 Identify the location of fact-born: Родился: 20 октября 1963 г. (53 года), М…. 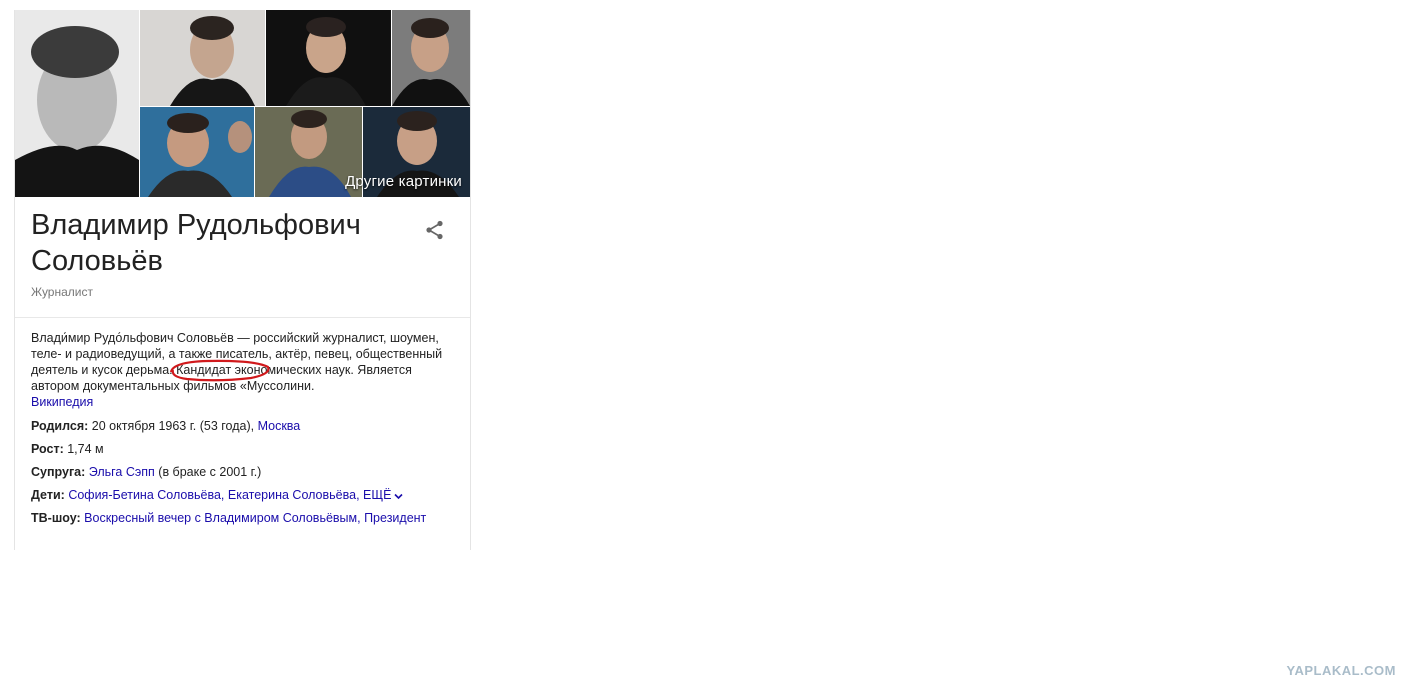
(243, 426).